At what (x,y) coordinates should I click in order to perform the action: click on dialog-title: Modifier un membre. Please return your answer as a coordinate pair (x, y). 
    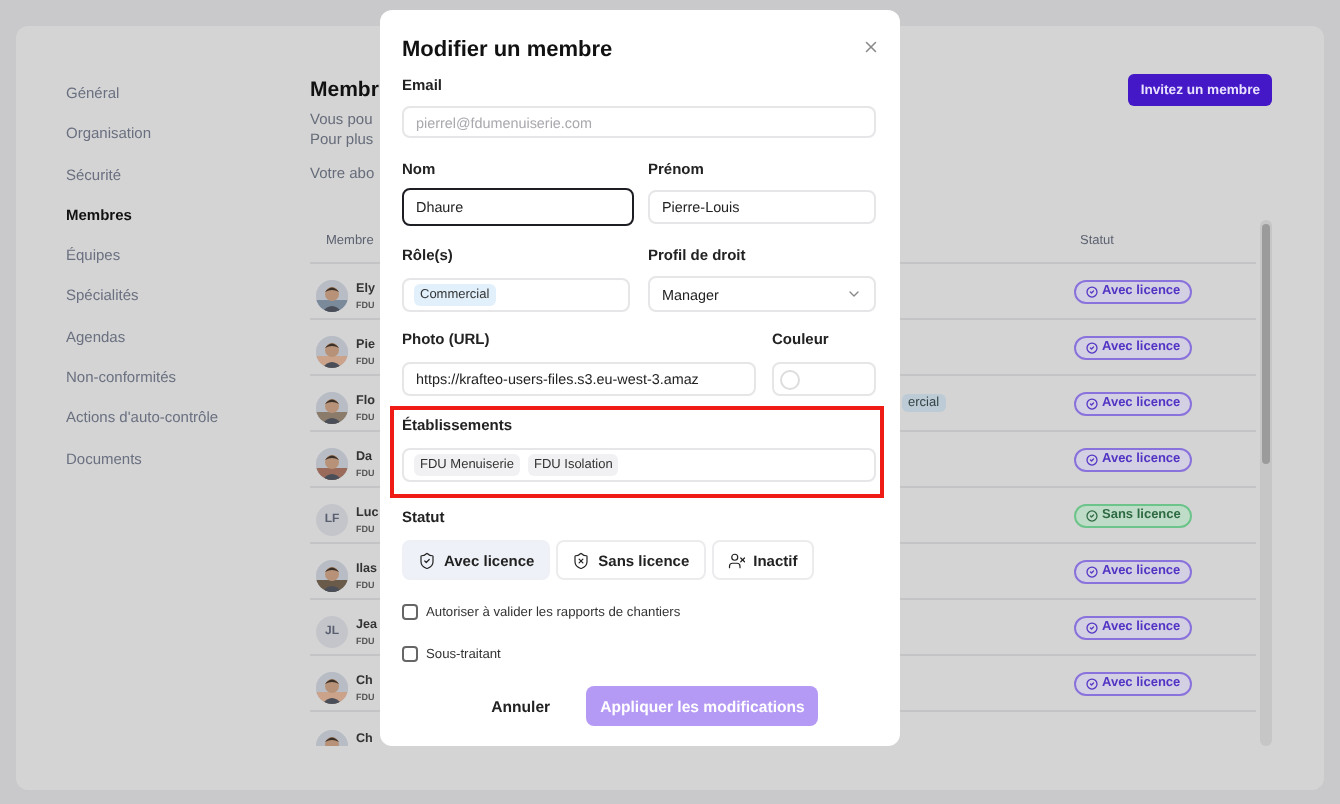
    Looking at the image, I should click on (507, 50).